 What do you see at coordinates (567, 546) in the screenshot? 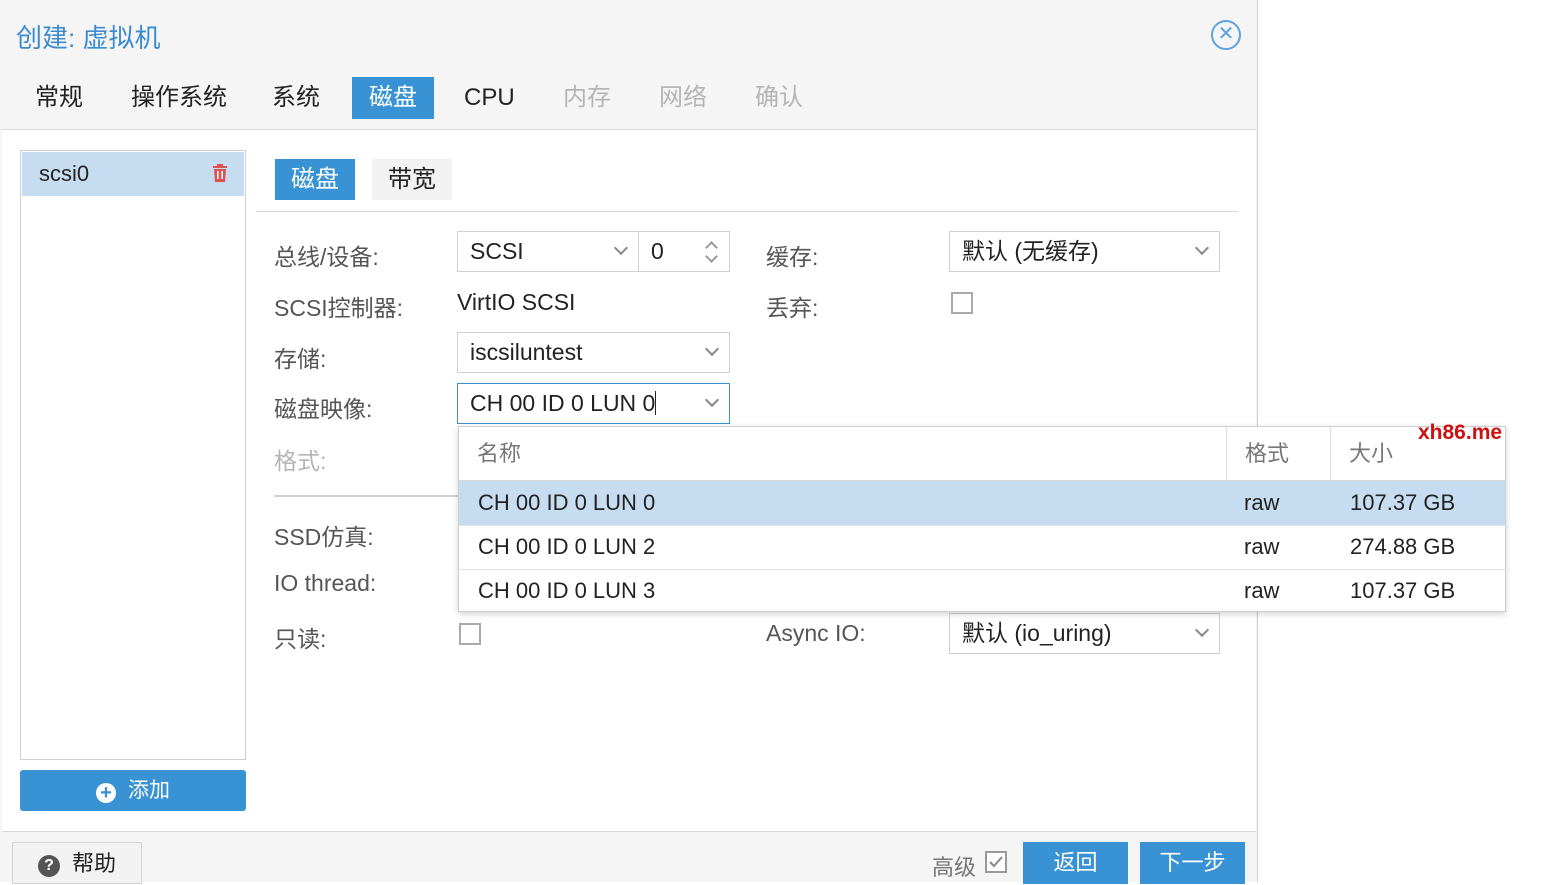
I see `row-name: CH 00 ID 0 LUN 2` at bounding box center [567, 546].